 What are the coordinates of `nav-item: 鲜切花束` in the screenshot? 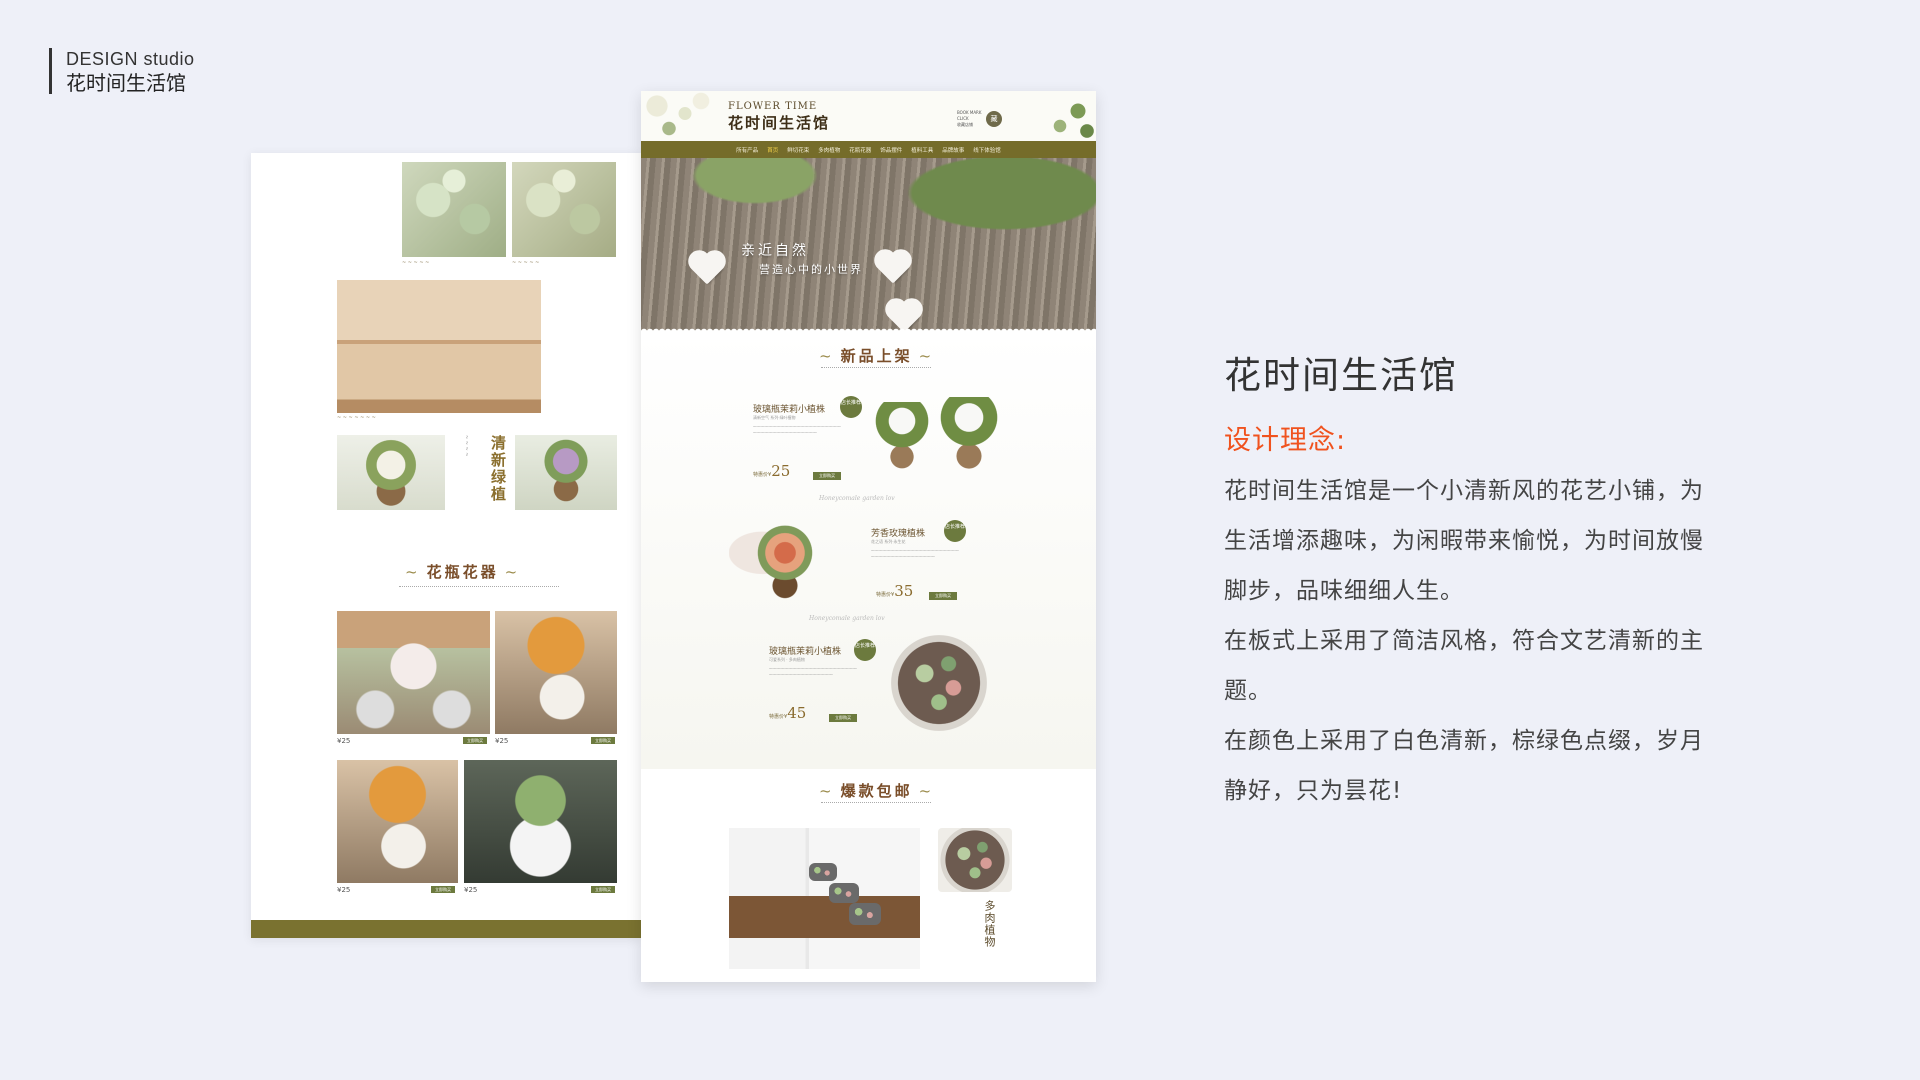 It's located at (798, 150).